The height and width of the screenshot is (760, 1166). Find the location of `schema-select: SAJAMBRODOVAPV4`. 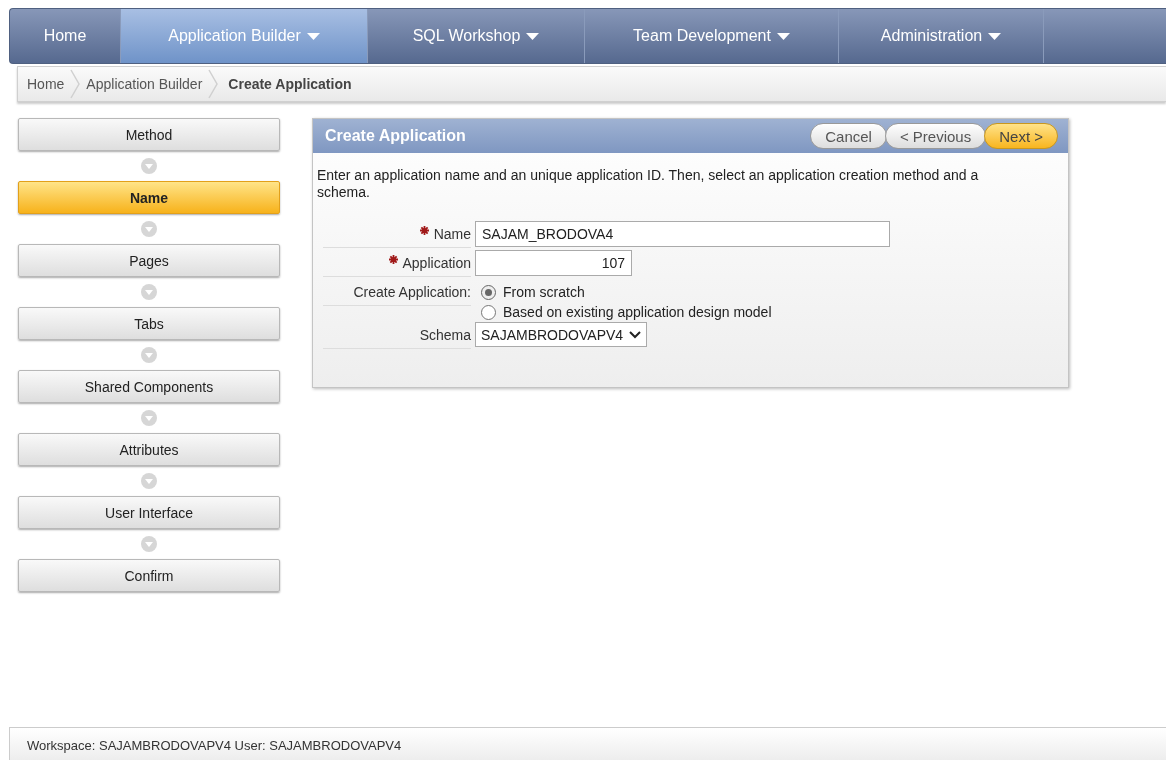

schema-select: SAJAMBRODOVAPV4 is located at coordinates (561, 334).